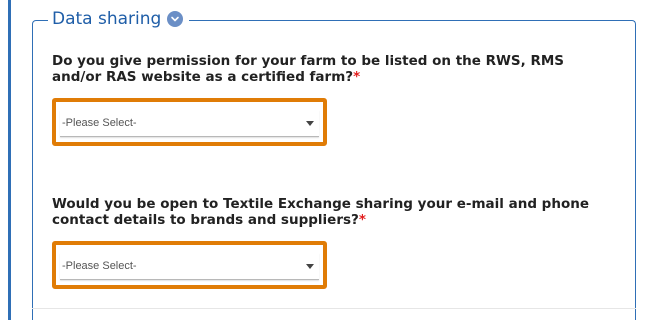  I want to click on section-title: Data sharing, so click(107, 19).